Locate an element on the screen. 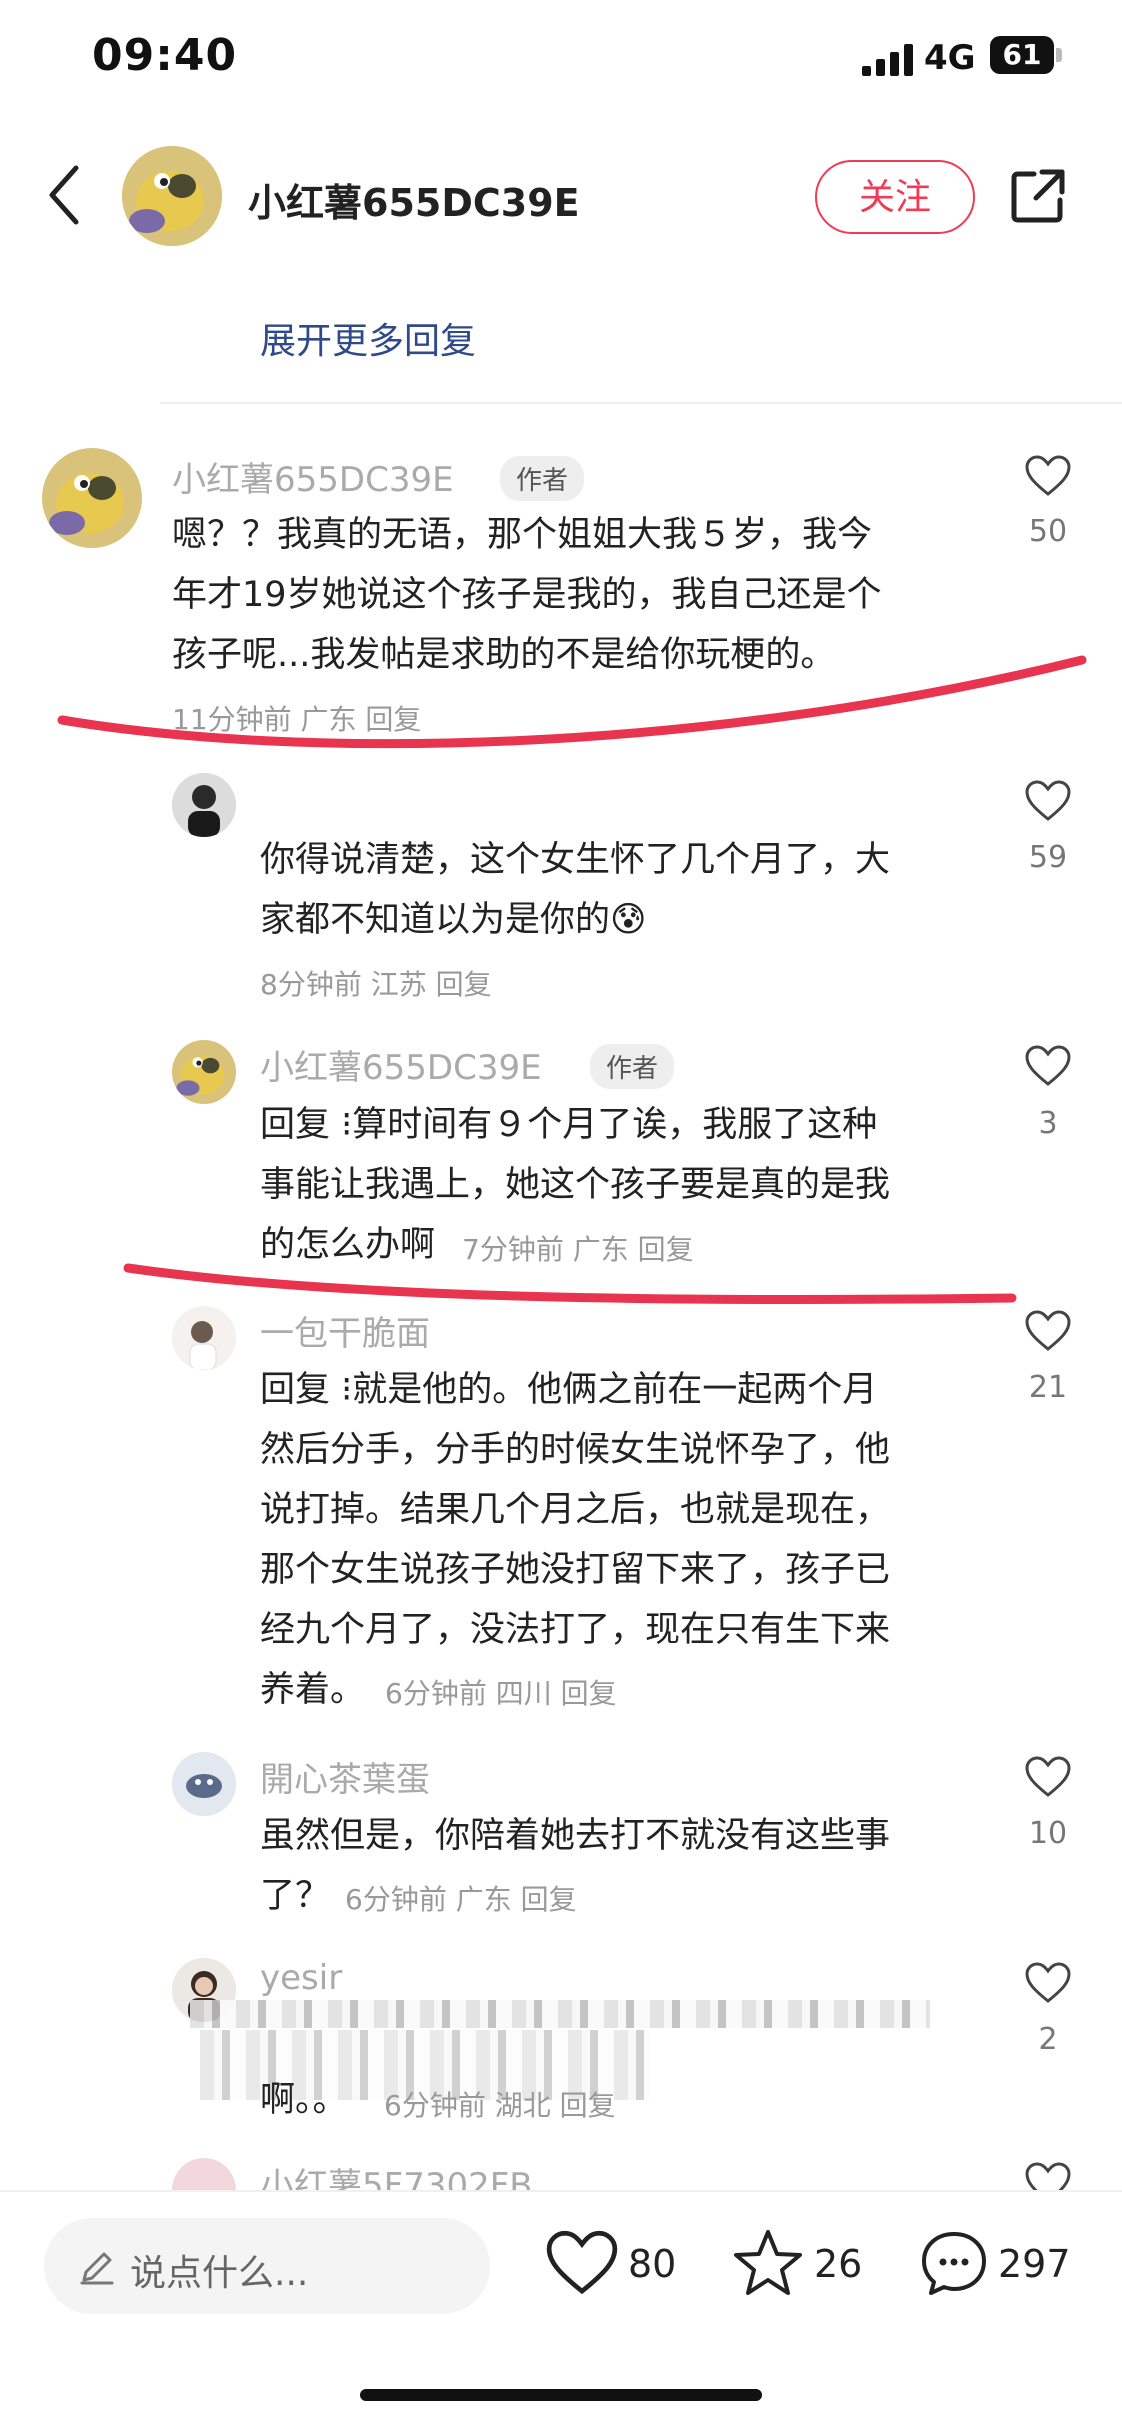 This screenshot has width=1122, height=2429. post-like-count: 80 is located at coordinates (652, 2264).